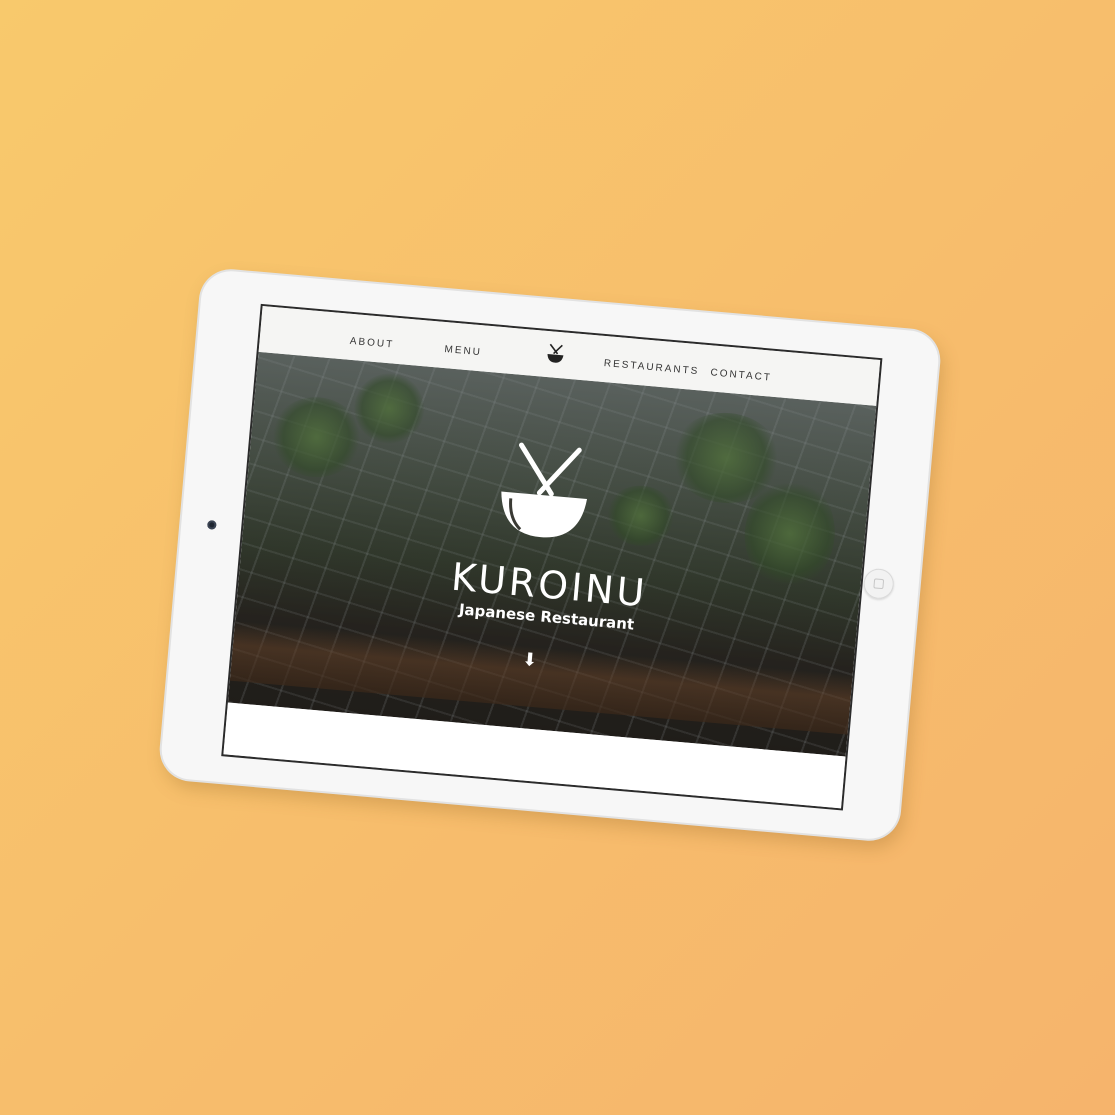  I want to click on nav-link-restaurants: RESTAURANTS, so click(651, 367).